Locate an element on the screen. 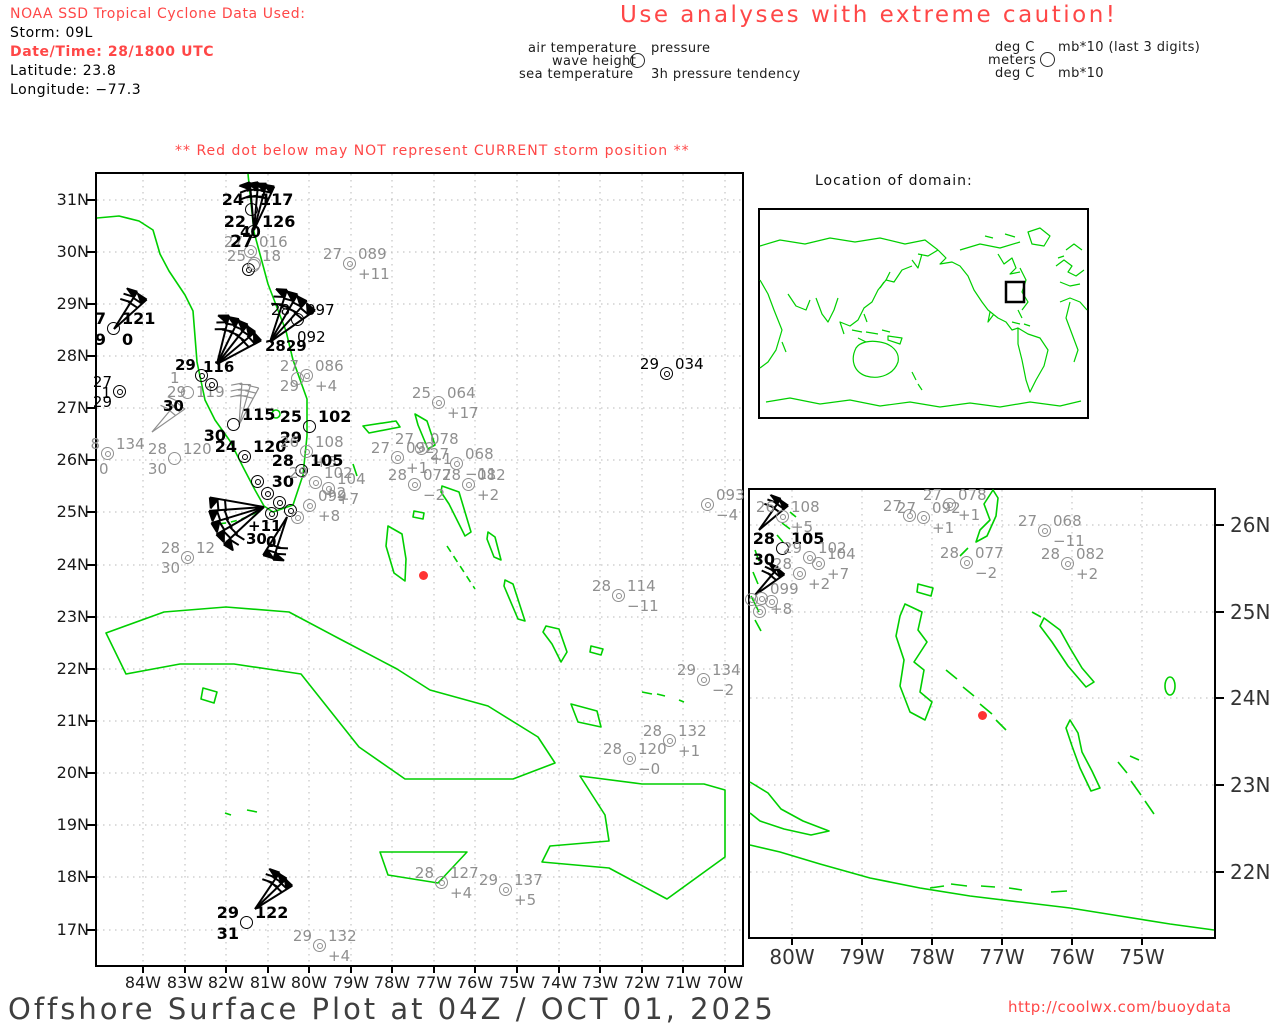  latitude-label: 21N is located at coordinates (72, 720).